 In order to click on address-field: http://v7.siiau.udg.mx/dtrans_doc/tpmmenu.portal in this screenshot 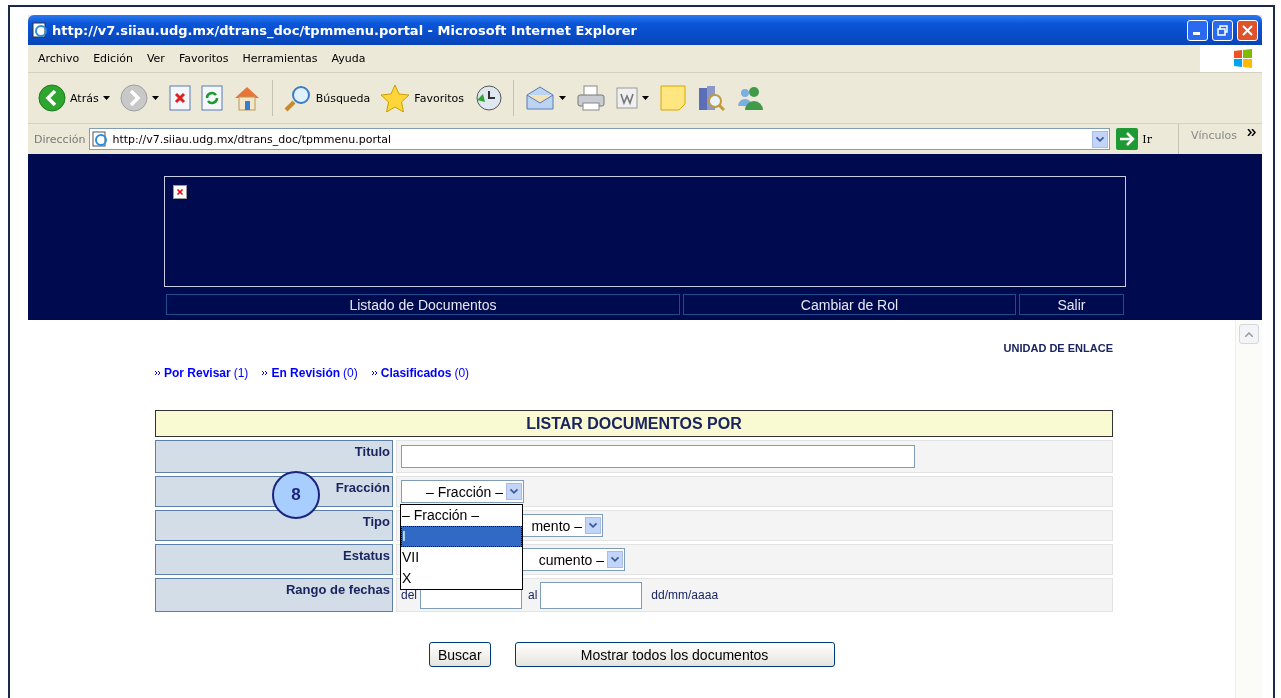, I will do `click(600, 139)`.